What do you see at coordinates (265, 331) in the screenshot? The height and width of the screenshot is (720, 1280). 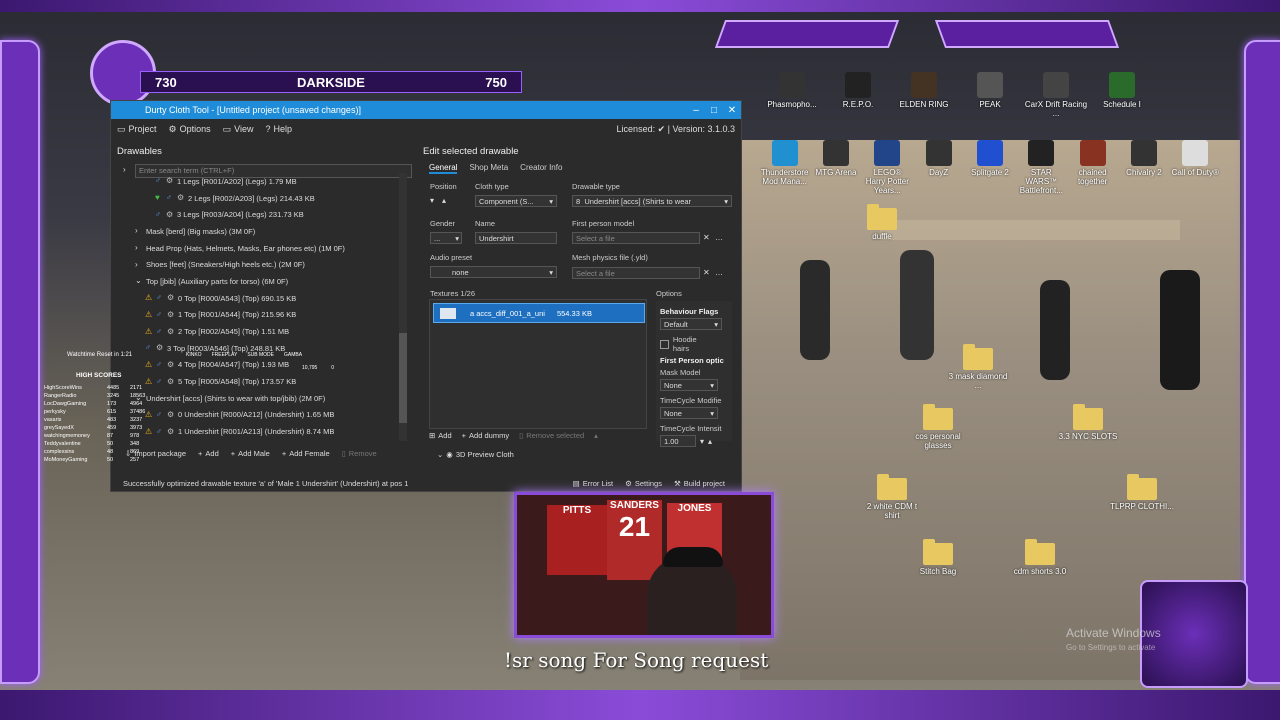 I see `tree-item: ⚠ ♂ ⚙ 2 Top [R002/A545] (Top) 1.51 MB` at bounding box center [265, 331].